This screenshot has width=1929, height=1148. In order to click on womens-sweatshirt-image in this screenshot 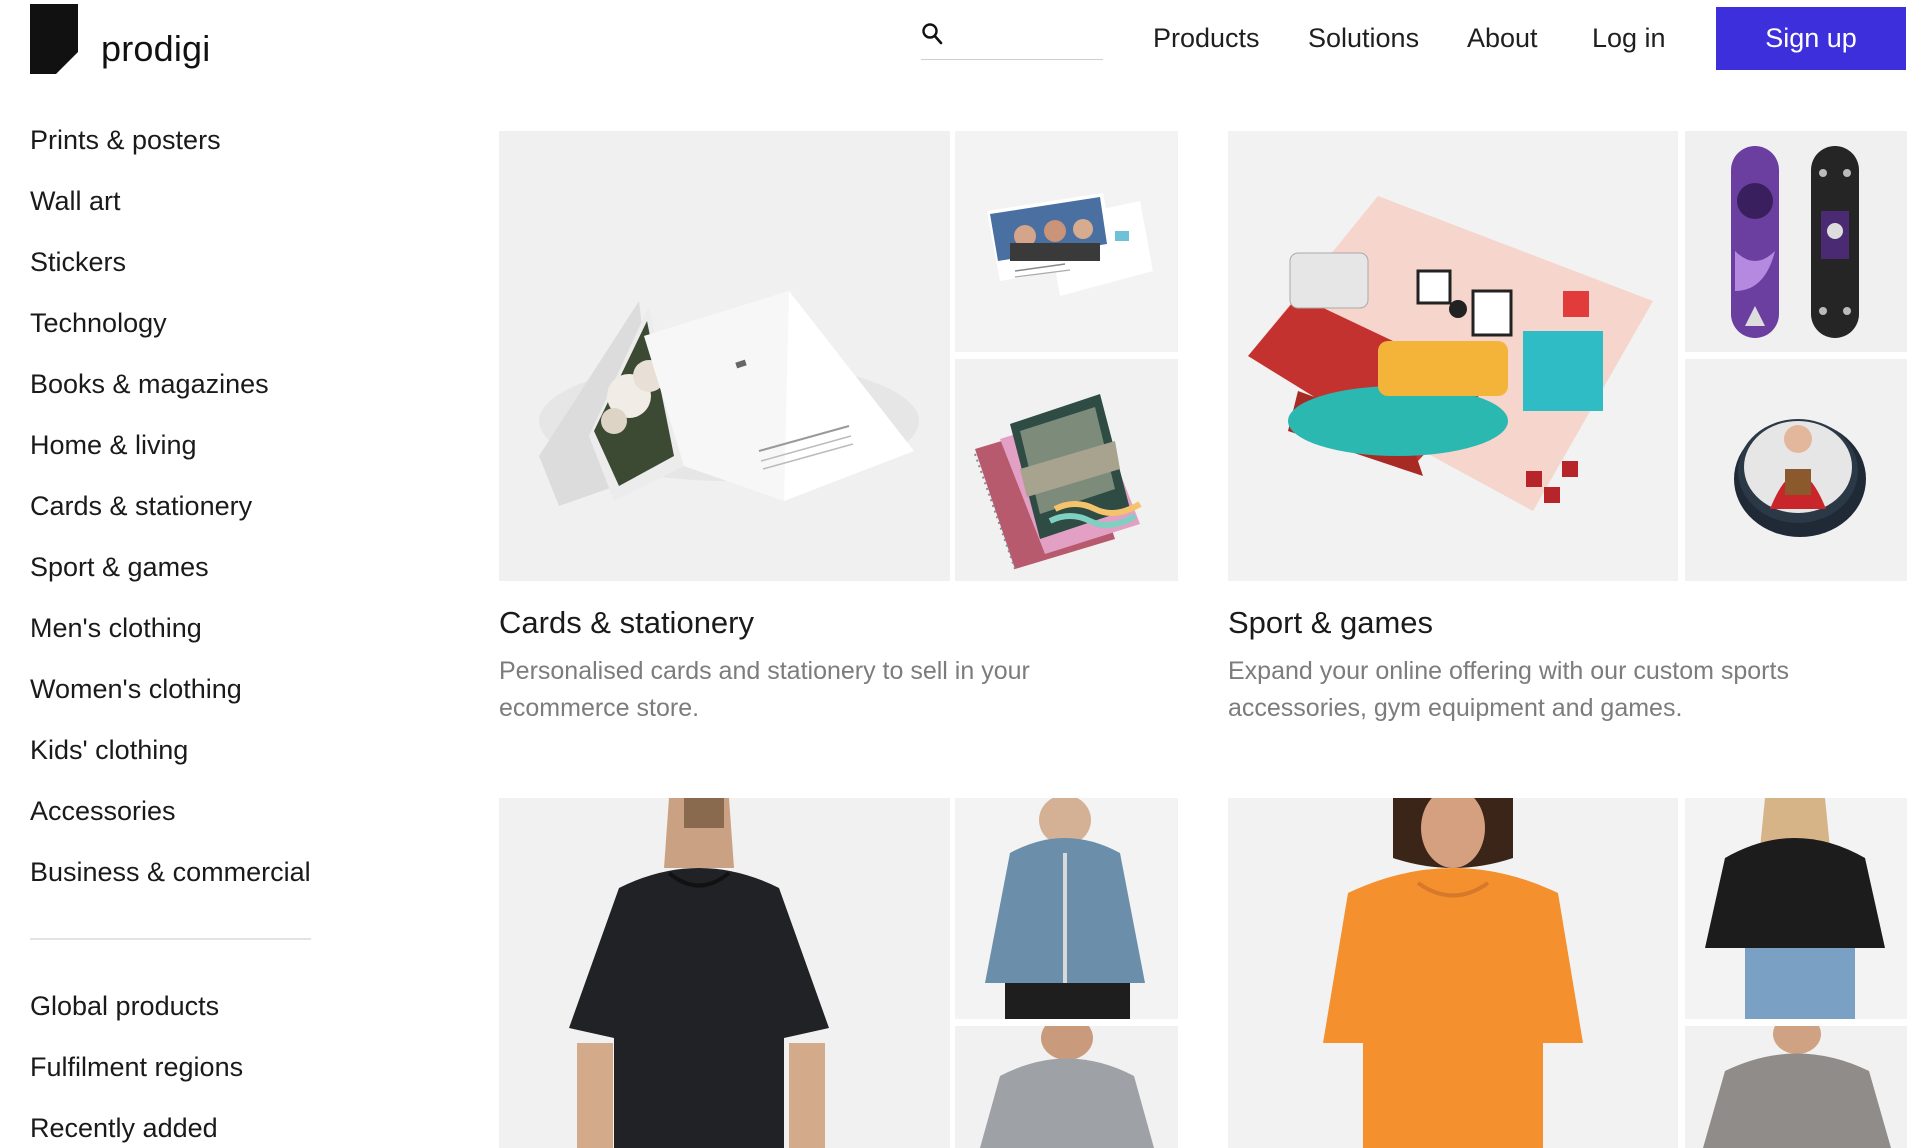, I will do `click(1796, 1087)`.